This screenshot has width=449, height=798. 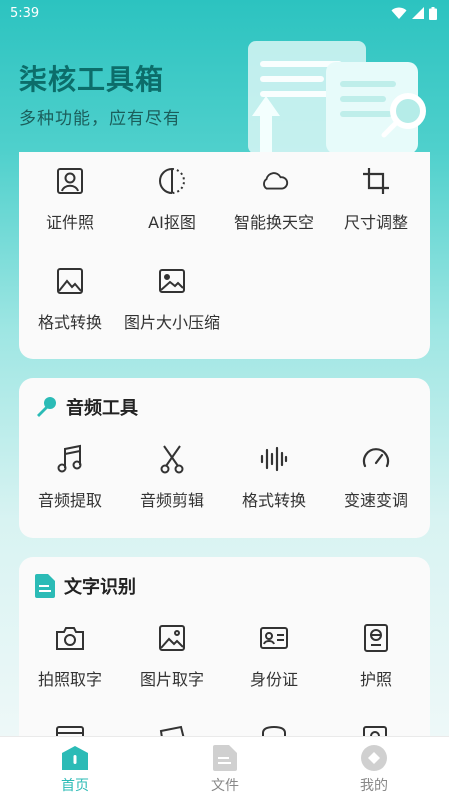 I want to click on nav-label: 我的, so click(x=374, y=786).